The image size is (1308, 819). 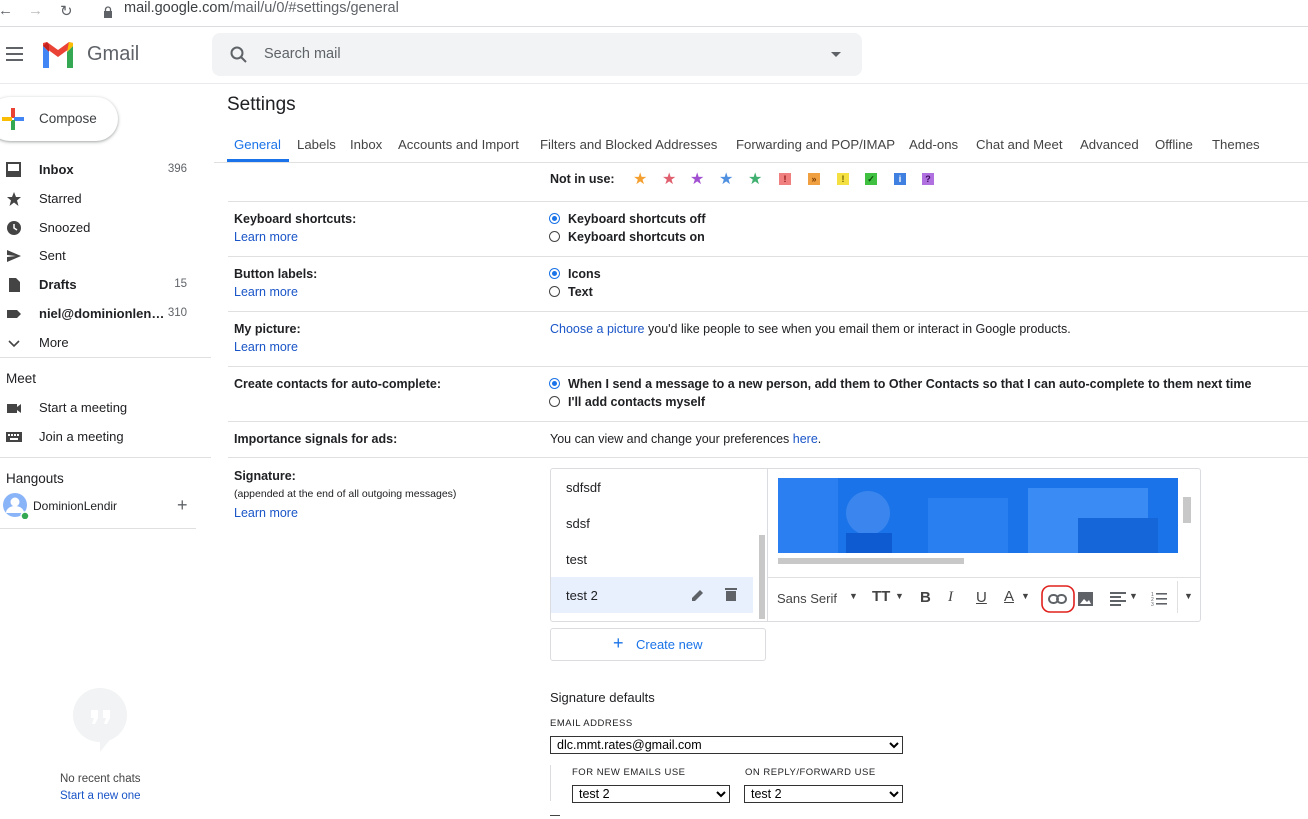 I want to click on font-family-select: Sans Serif, so click(x=807, y=598).